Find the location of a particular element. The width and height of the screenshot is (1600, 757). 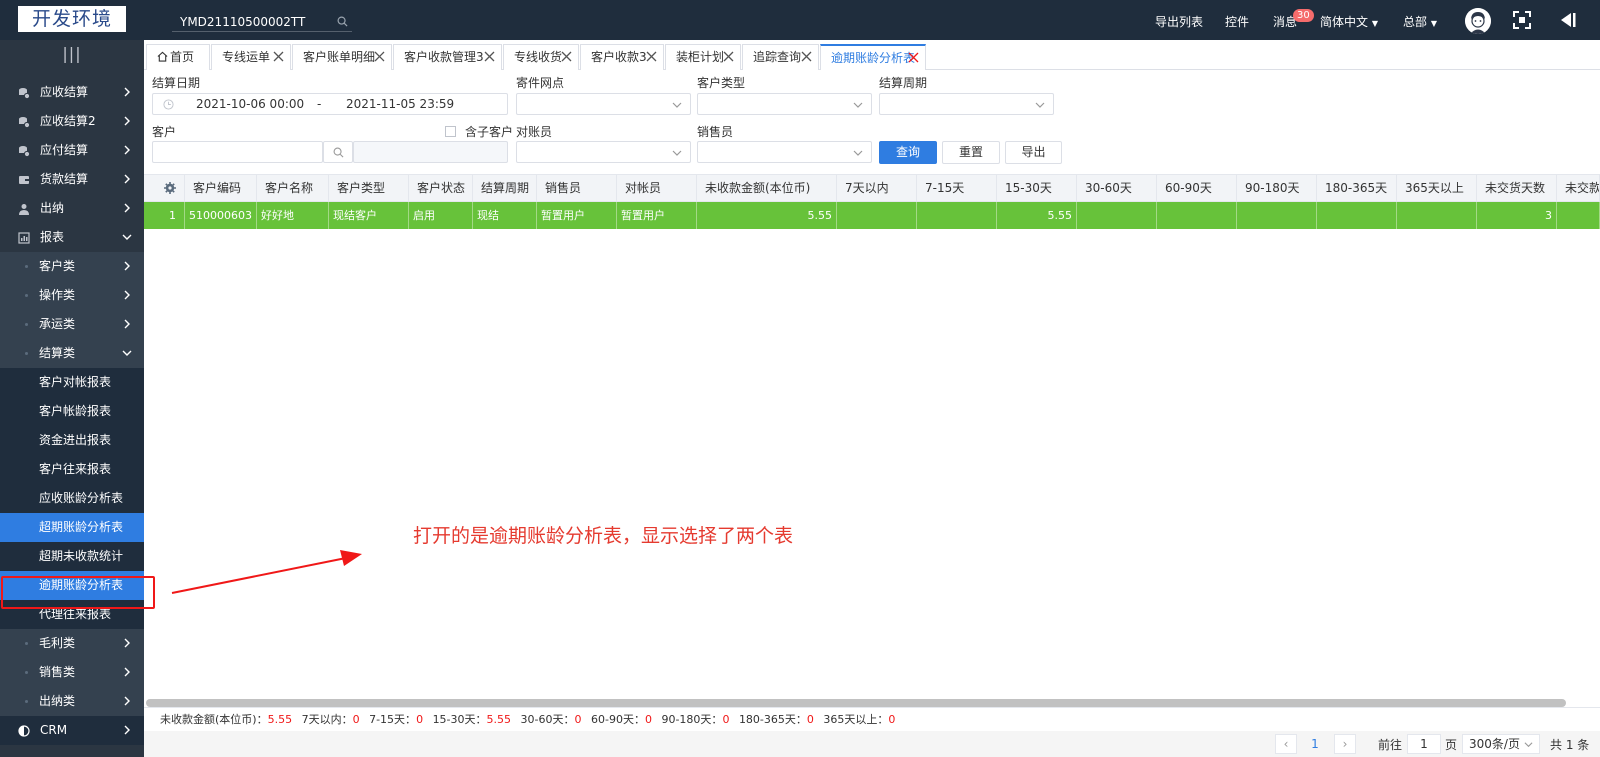

column-header: 客户状态 is located at coordinates (441, 188).